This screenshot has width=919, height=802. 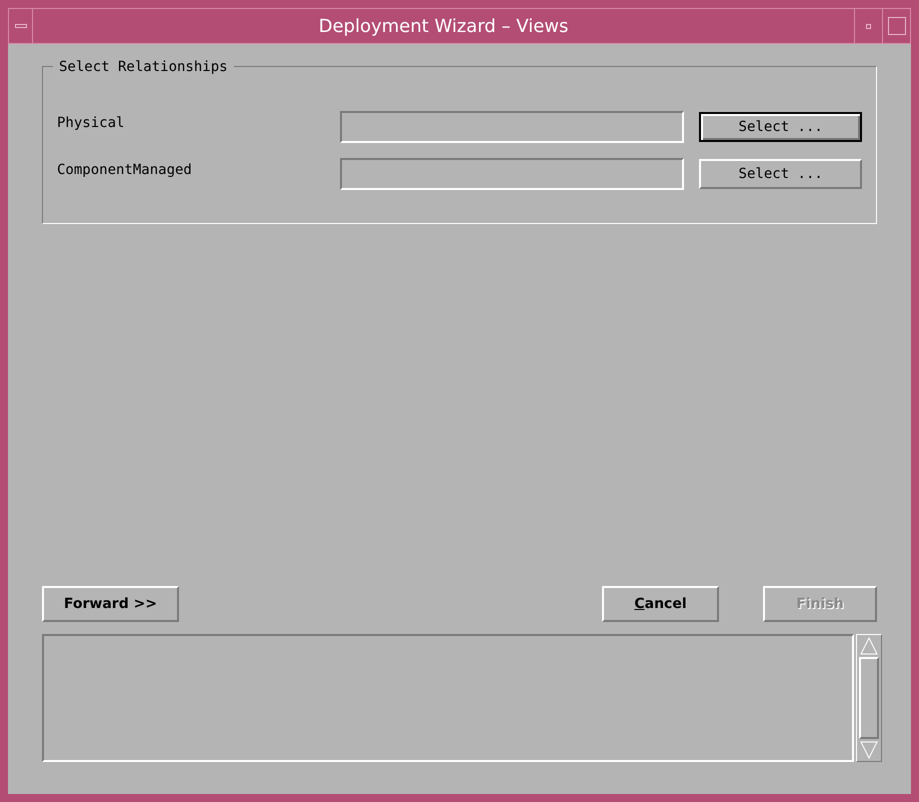 I want to click on scroll-thumb, so click(x=869, y=698).